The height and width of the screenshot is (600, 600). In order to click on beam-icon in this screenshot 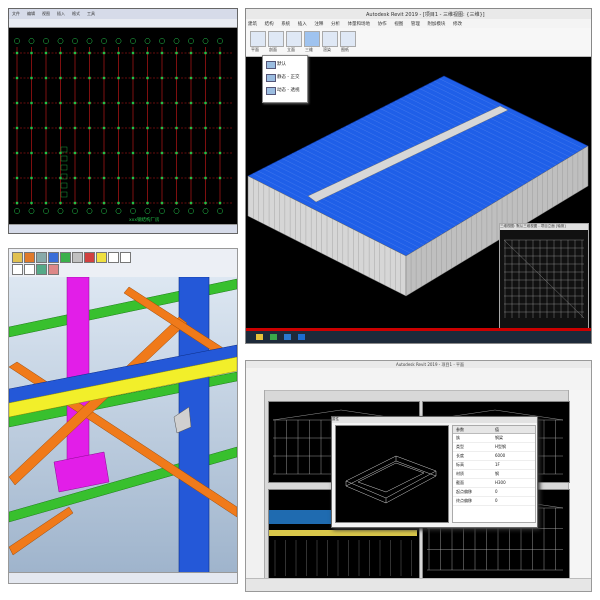, I will do `click(53, 257)`.